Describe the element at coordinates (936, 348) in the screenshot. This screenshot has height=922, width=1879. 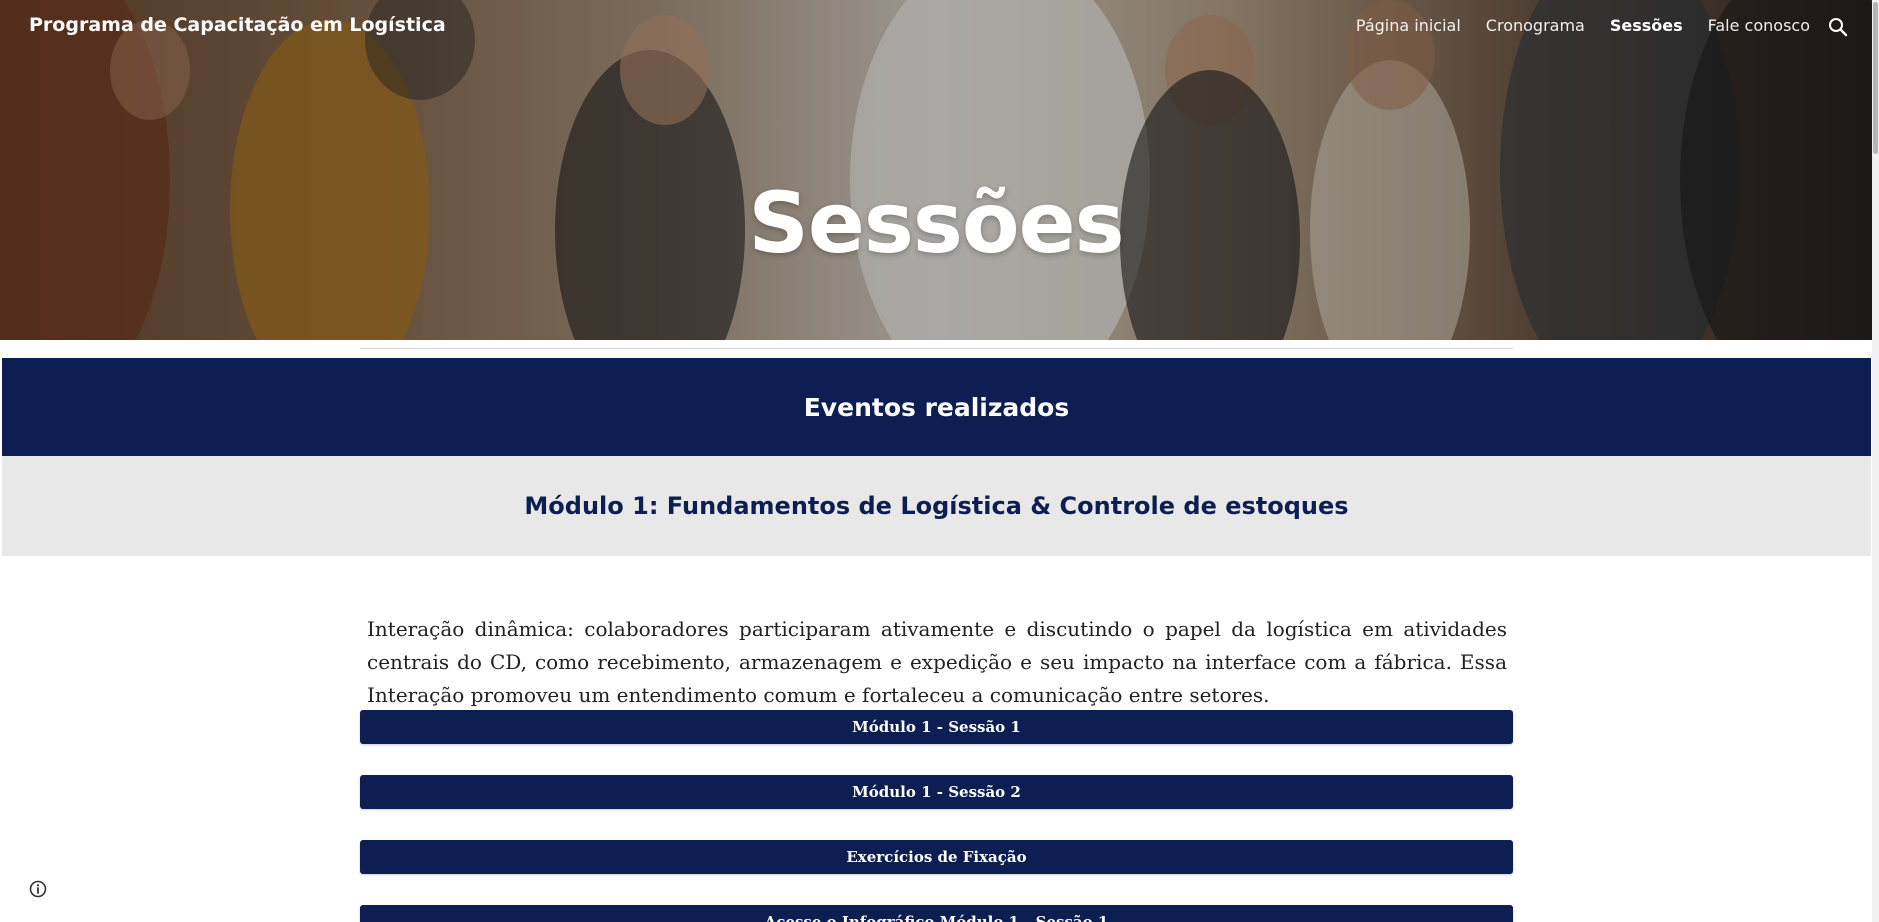
I see `section-divider` at that location.